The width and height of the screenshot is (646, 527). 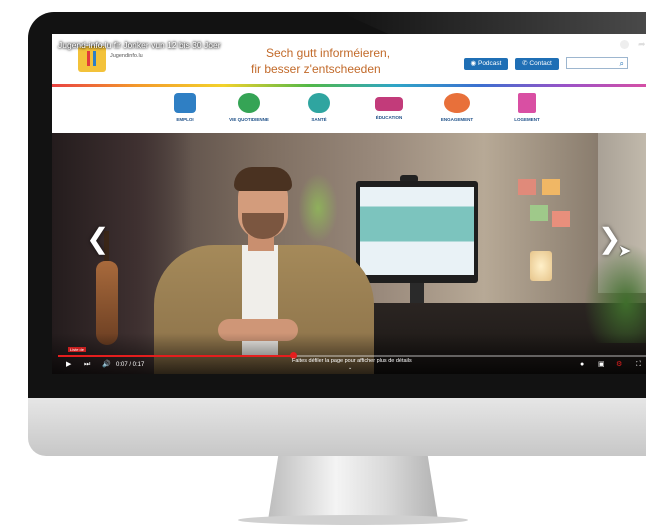 I want to click on nav-item-engagement: ENGAGEMENT, so click(x=457, y=107).